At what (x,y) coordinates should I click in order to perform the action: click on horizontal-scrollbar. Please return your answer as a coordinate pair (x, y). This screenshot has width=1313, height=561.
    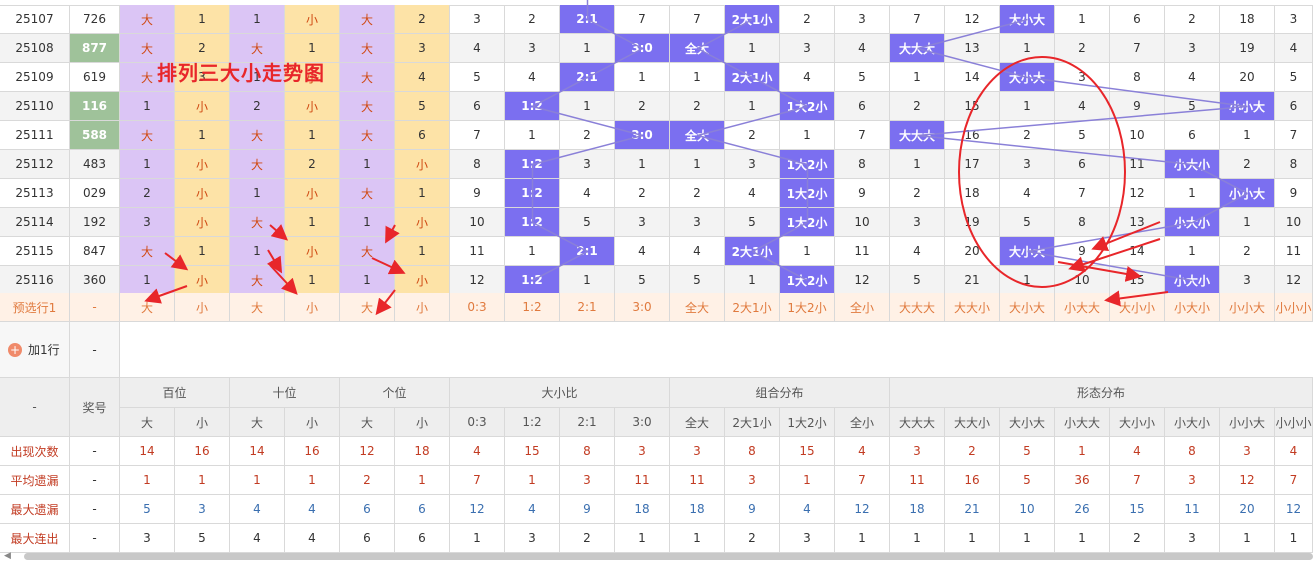
    Looking at the image, I should click on (668, 556).